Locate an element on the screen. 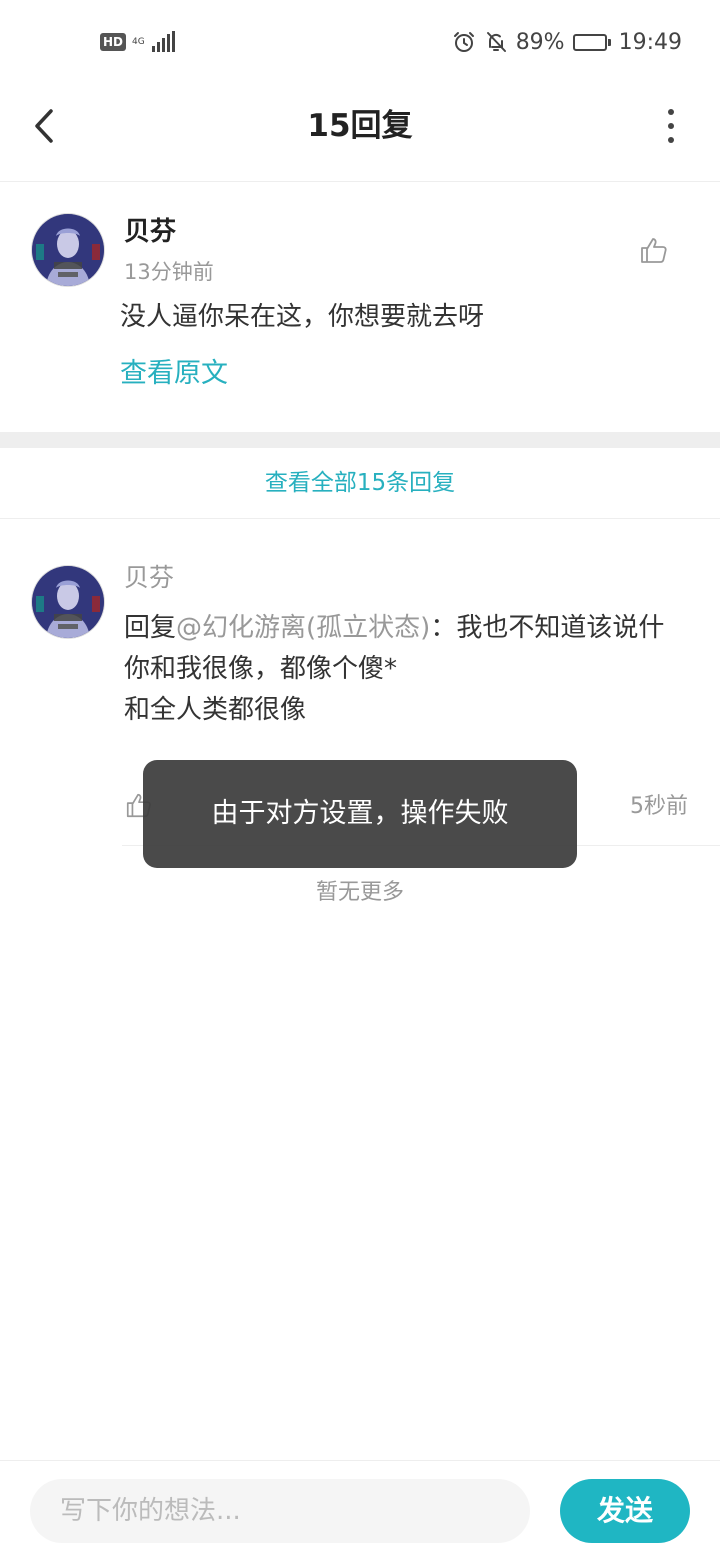 The image size is (720, 1560). status-bar: HD 4G 89% 19:49 is located at coordinates (360, 42).